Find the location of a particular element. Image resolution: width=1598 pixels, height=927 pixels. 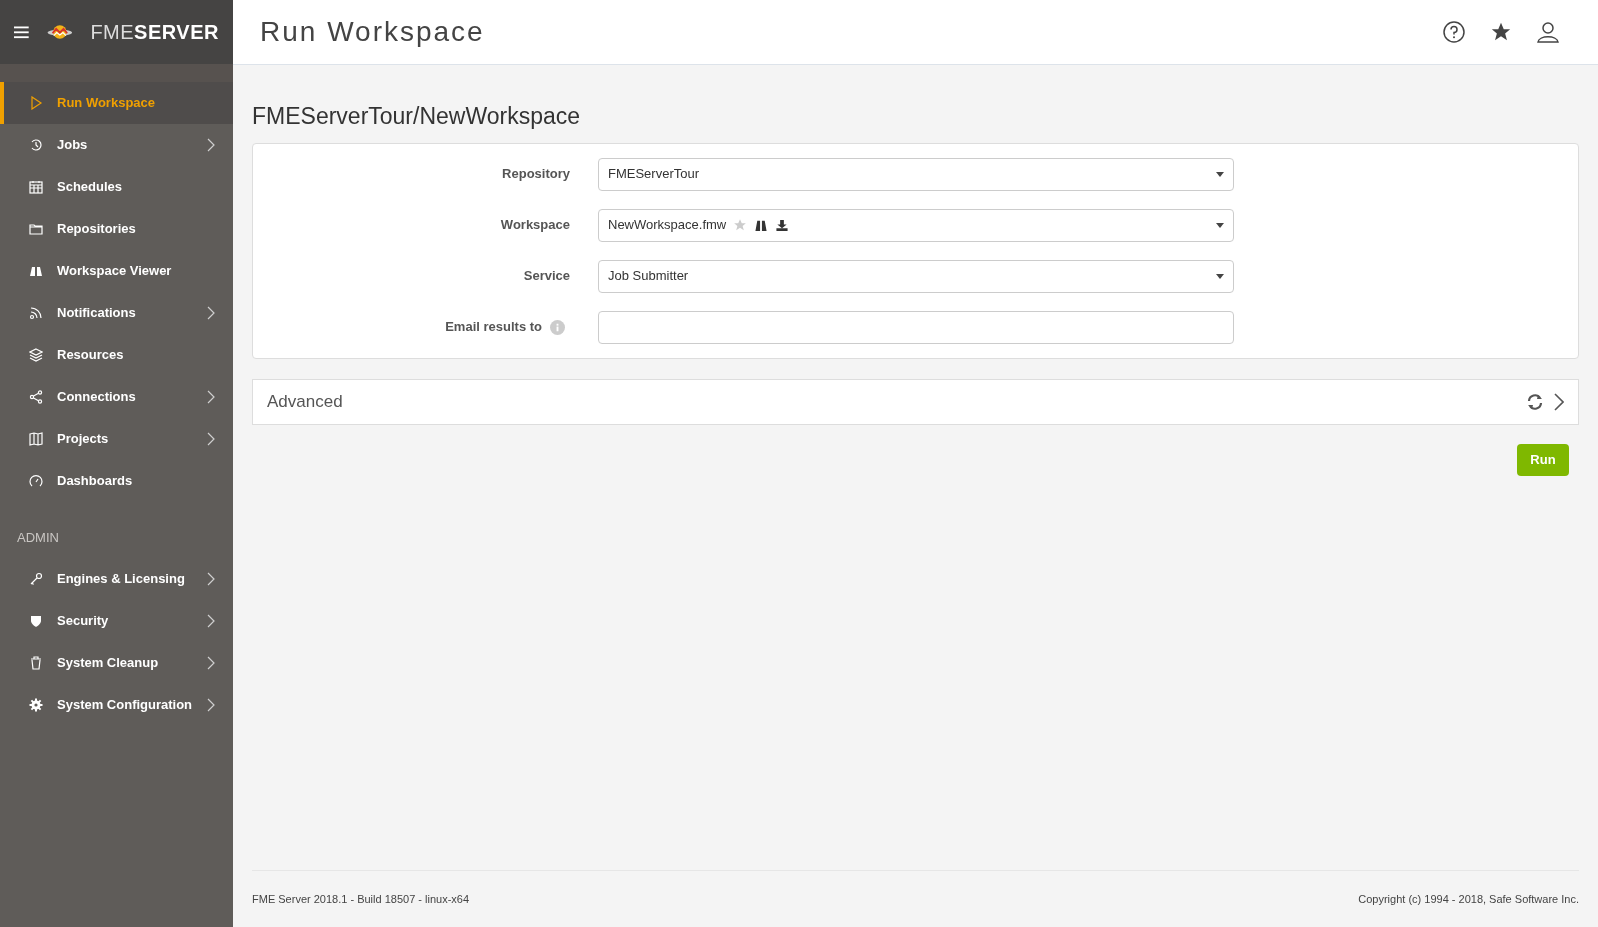

layers-icon is located at coordinates (36, 355).